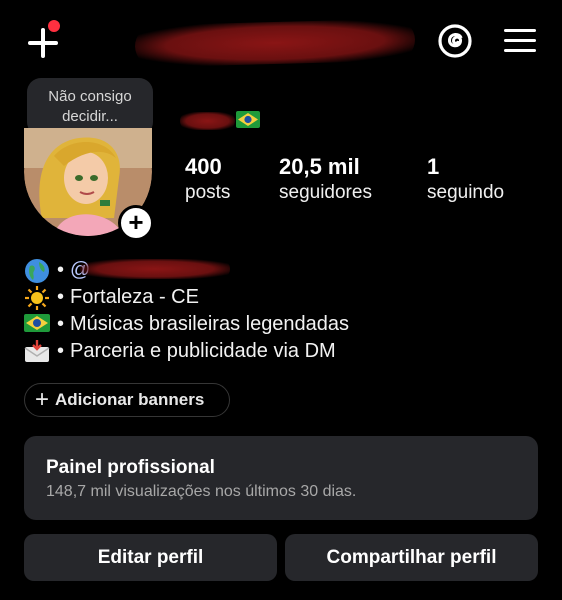  What do you see at coordinates (203, 166) in the screenshot?
I see `posts-count: 400` at bounding box center [203, 166].